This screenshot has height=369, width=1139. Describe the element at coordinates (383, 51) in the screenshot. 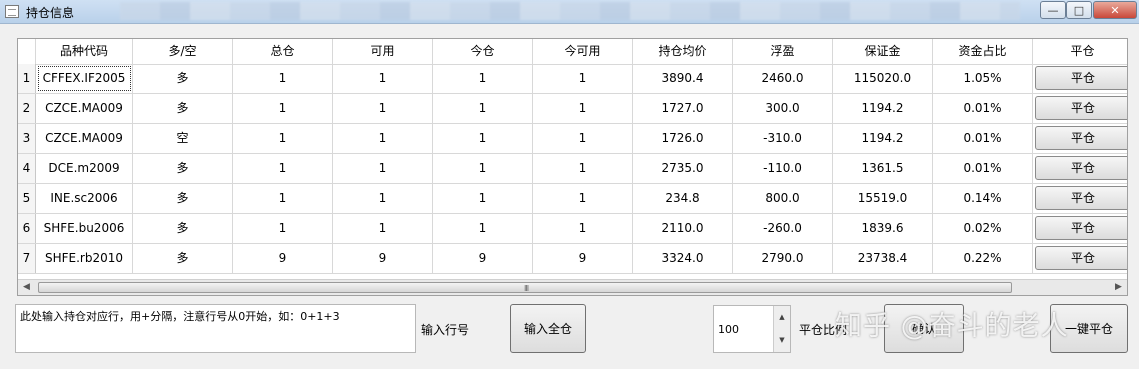

I see `column-header-available: 可用` at that location.